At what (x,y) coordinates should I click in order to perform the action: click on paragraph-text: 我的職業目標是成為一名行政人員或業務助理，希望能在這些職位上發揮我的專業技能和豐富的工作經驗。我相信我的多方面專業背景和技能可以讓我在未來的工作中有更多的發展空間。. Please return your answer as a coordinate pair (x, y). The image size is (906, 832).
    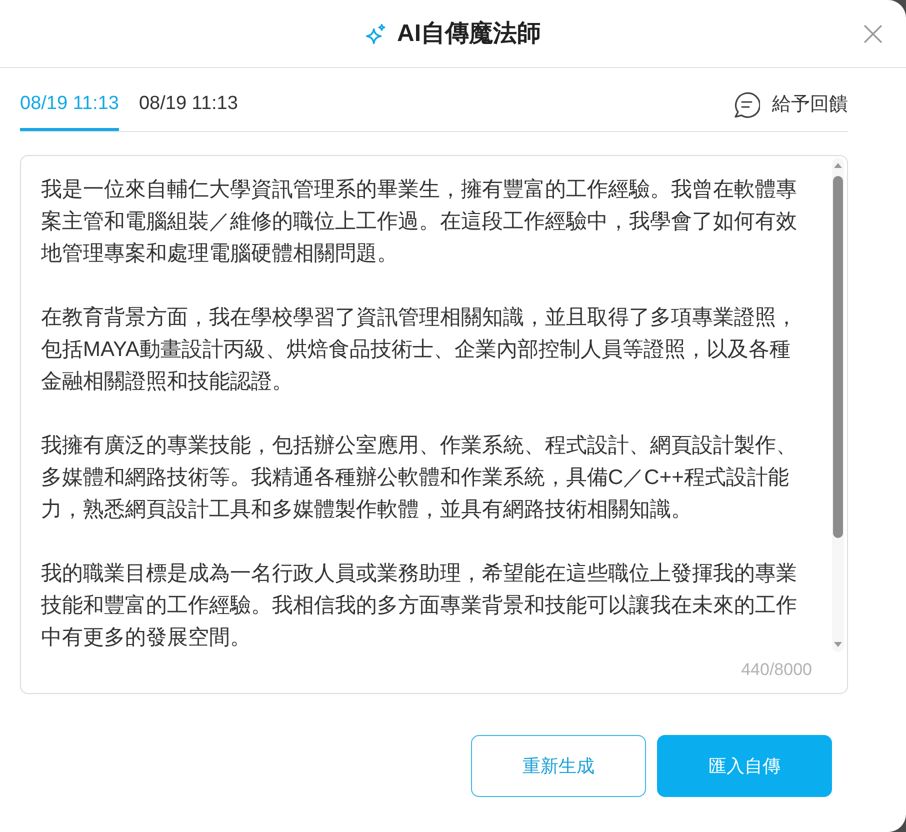
    Looking at the image, I should click on (419, 606).